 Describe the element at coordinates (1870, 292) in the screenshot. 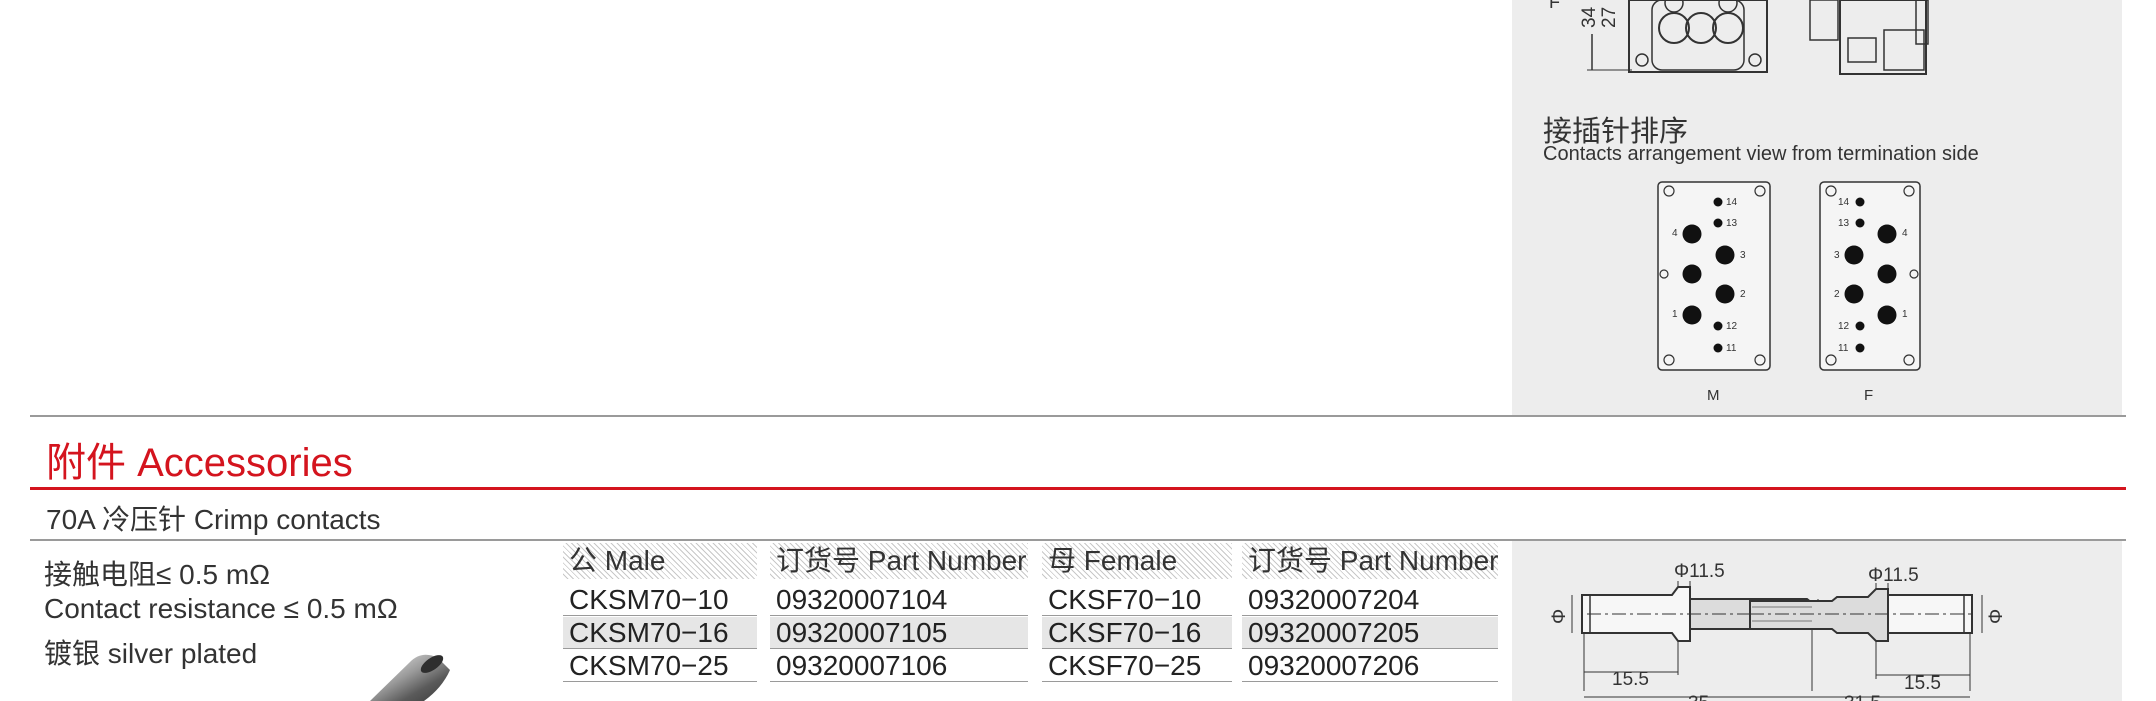

I see `female-insert-diagram: 14 13 4 3 2 1 12 11 F` at that location.